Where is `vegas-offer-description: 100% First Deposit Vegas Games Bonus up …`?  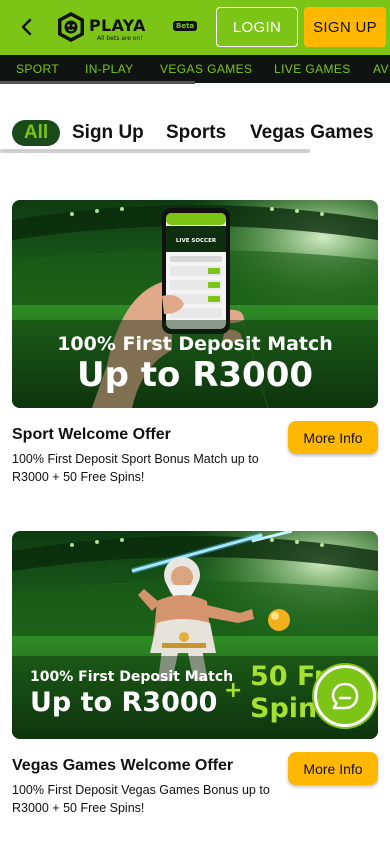 vegas-offer-description: 100% First Deposit Vegas Games Bonus up … is located at coordinates (141, 799).